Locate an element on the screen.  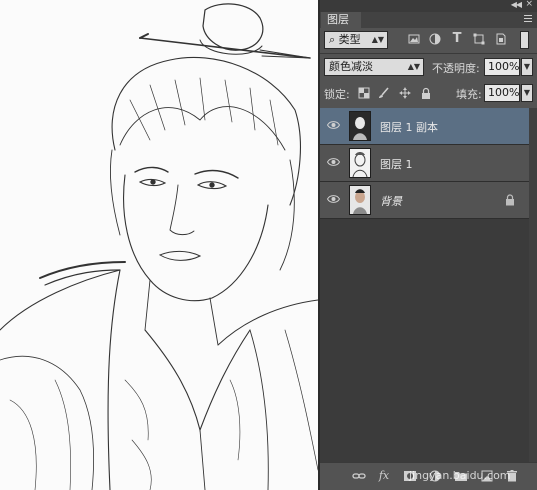
layer-row-background: 背景 is located at coordinates (424, 200).